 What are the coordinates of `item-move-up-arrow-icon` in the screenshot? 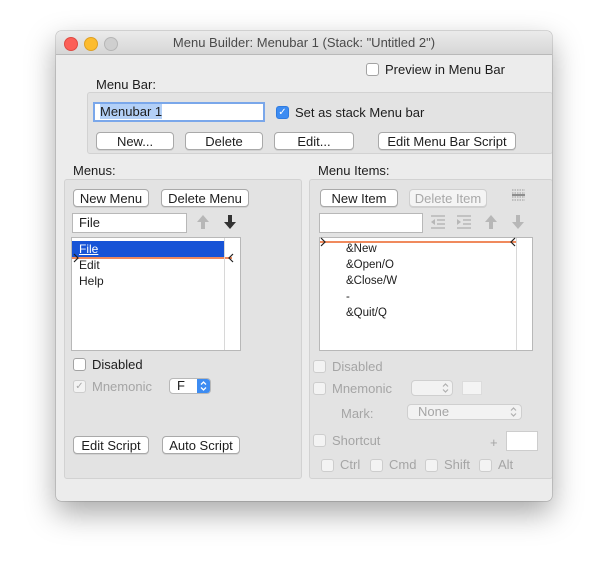 It's located at (491, 222).